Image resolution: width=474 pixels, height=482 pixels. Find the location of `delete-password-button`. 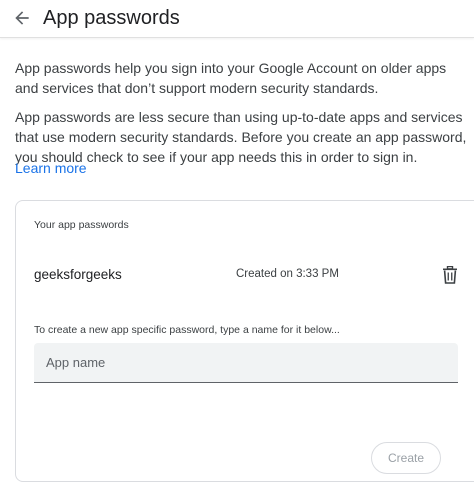

delete-password-button is located at coordinates (450, 275).